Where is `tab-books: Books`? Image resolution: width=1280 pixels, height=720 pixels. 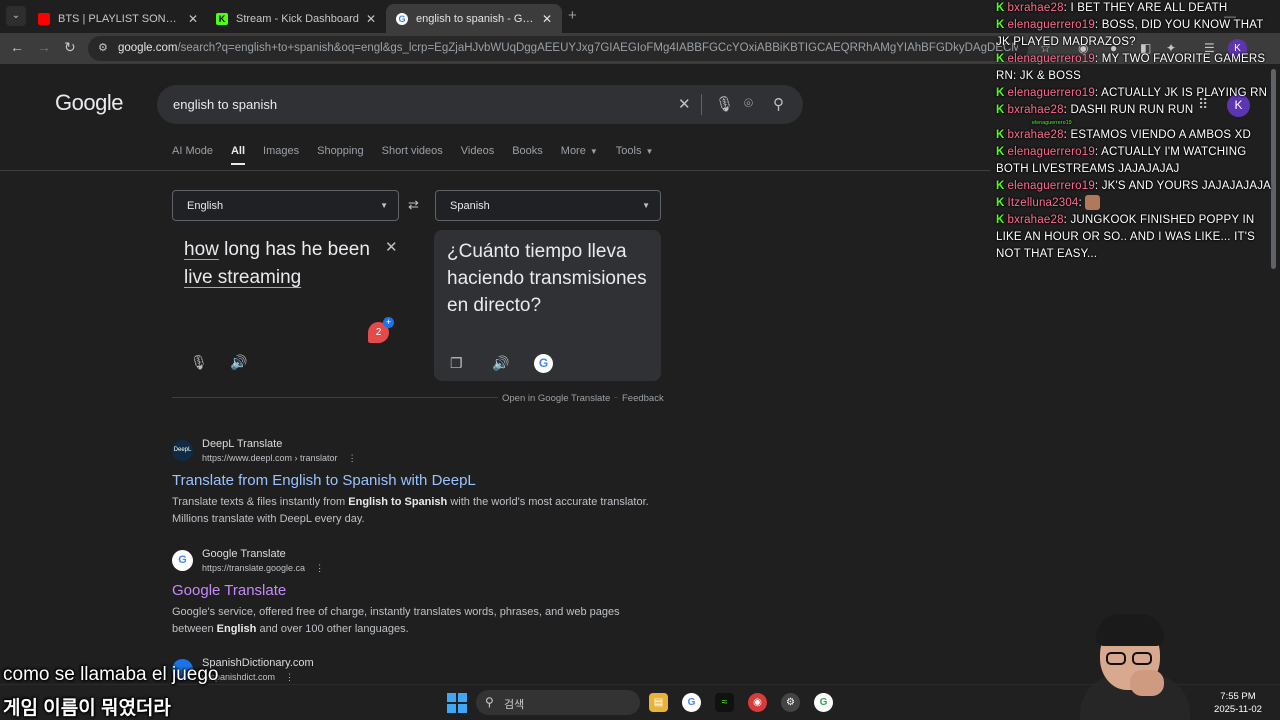 tab-books: Books is located at coordinates (527, 155).